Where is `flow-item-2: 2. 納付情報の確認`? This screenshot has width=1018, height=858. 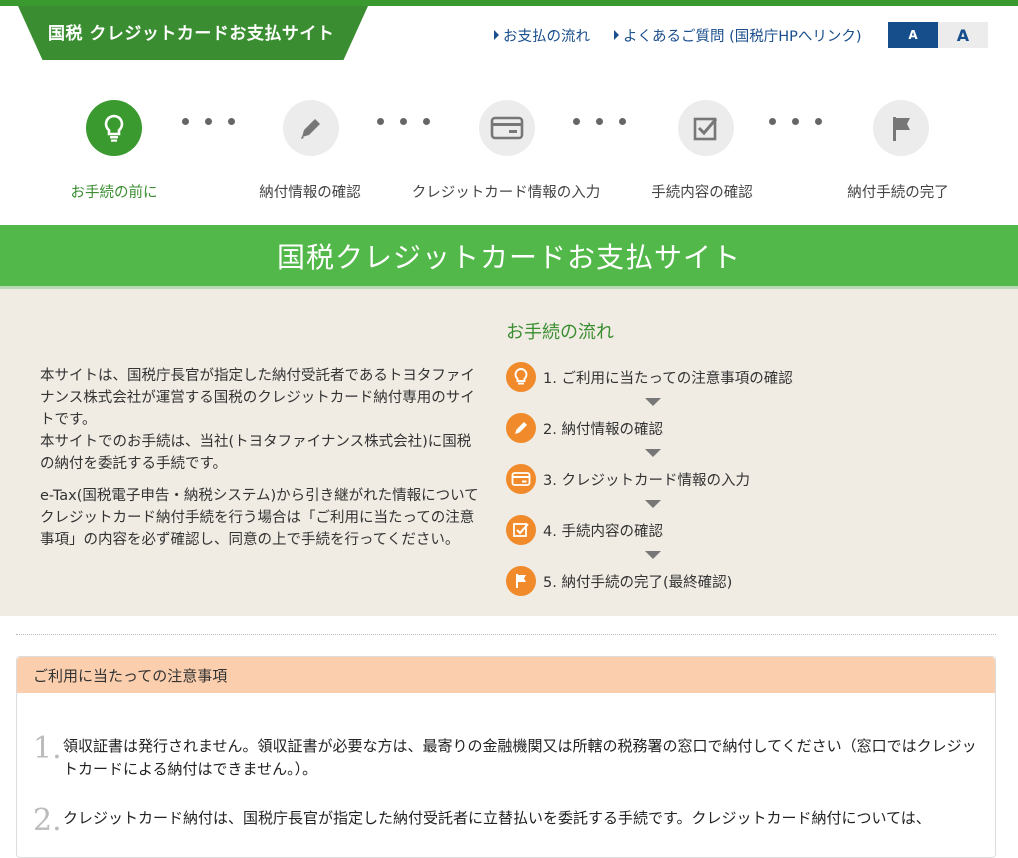 flow-item-2: 2. 納付情報の確認 is located at coordinates (584, 428).